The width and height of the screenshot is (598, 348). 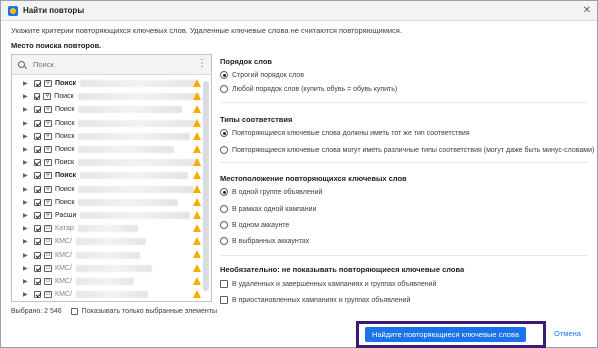 What do you see at coordinates (108, 64) in the screenshot?
I see `search-input` at bounding box center [108, 64].